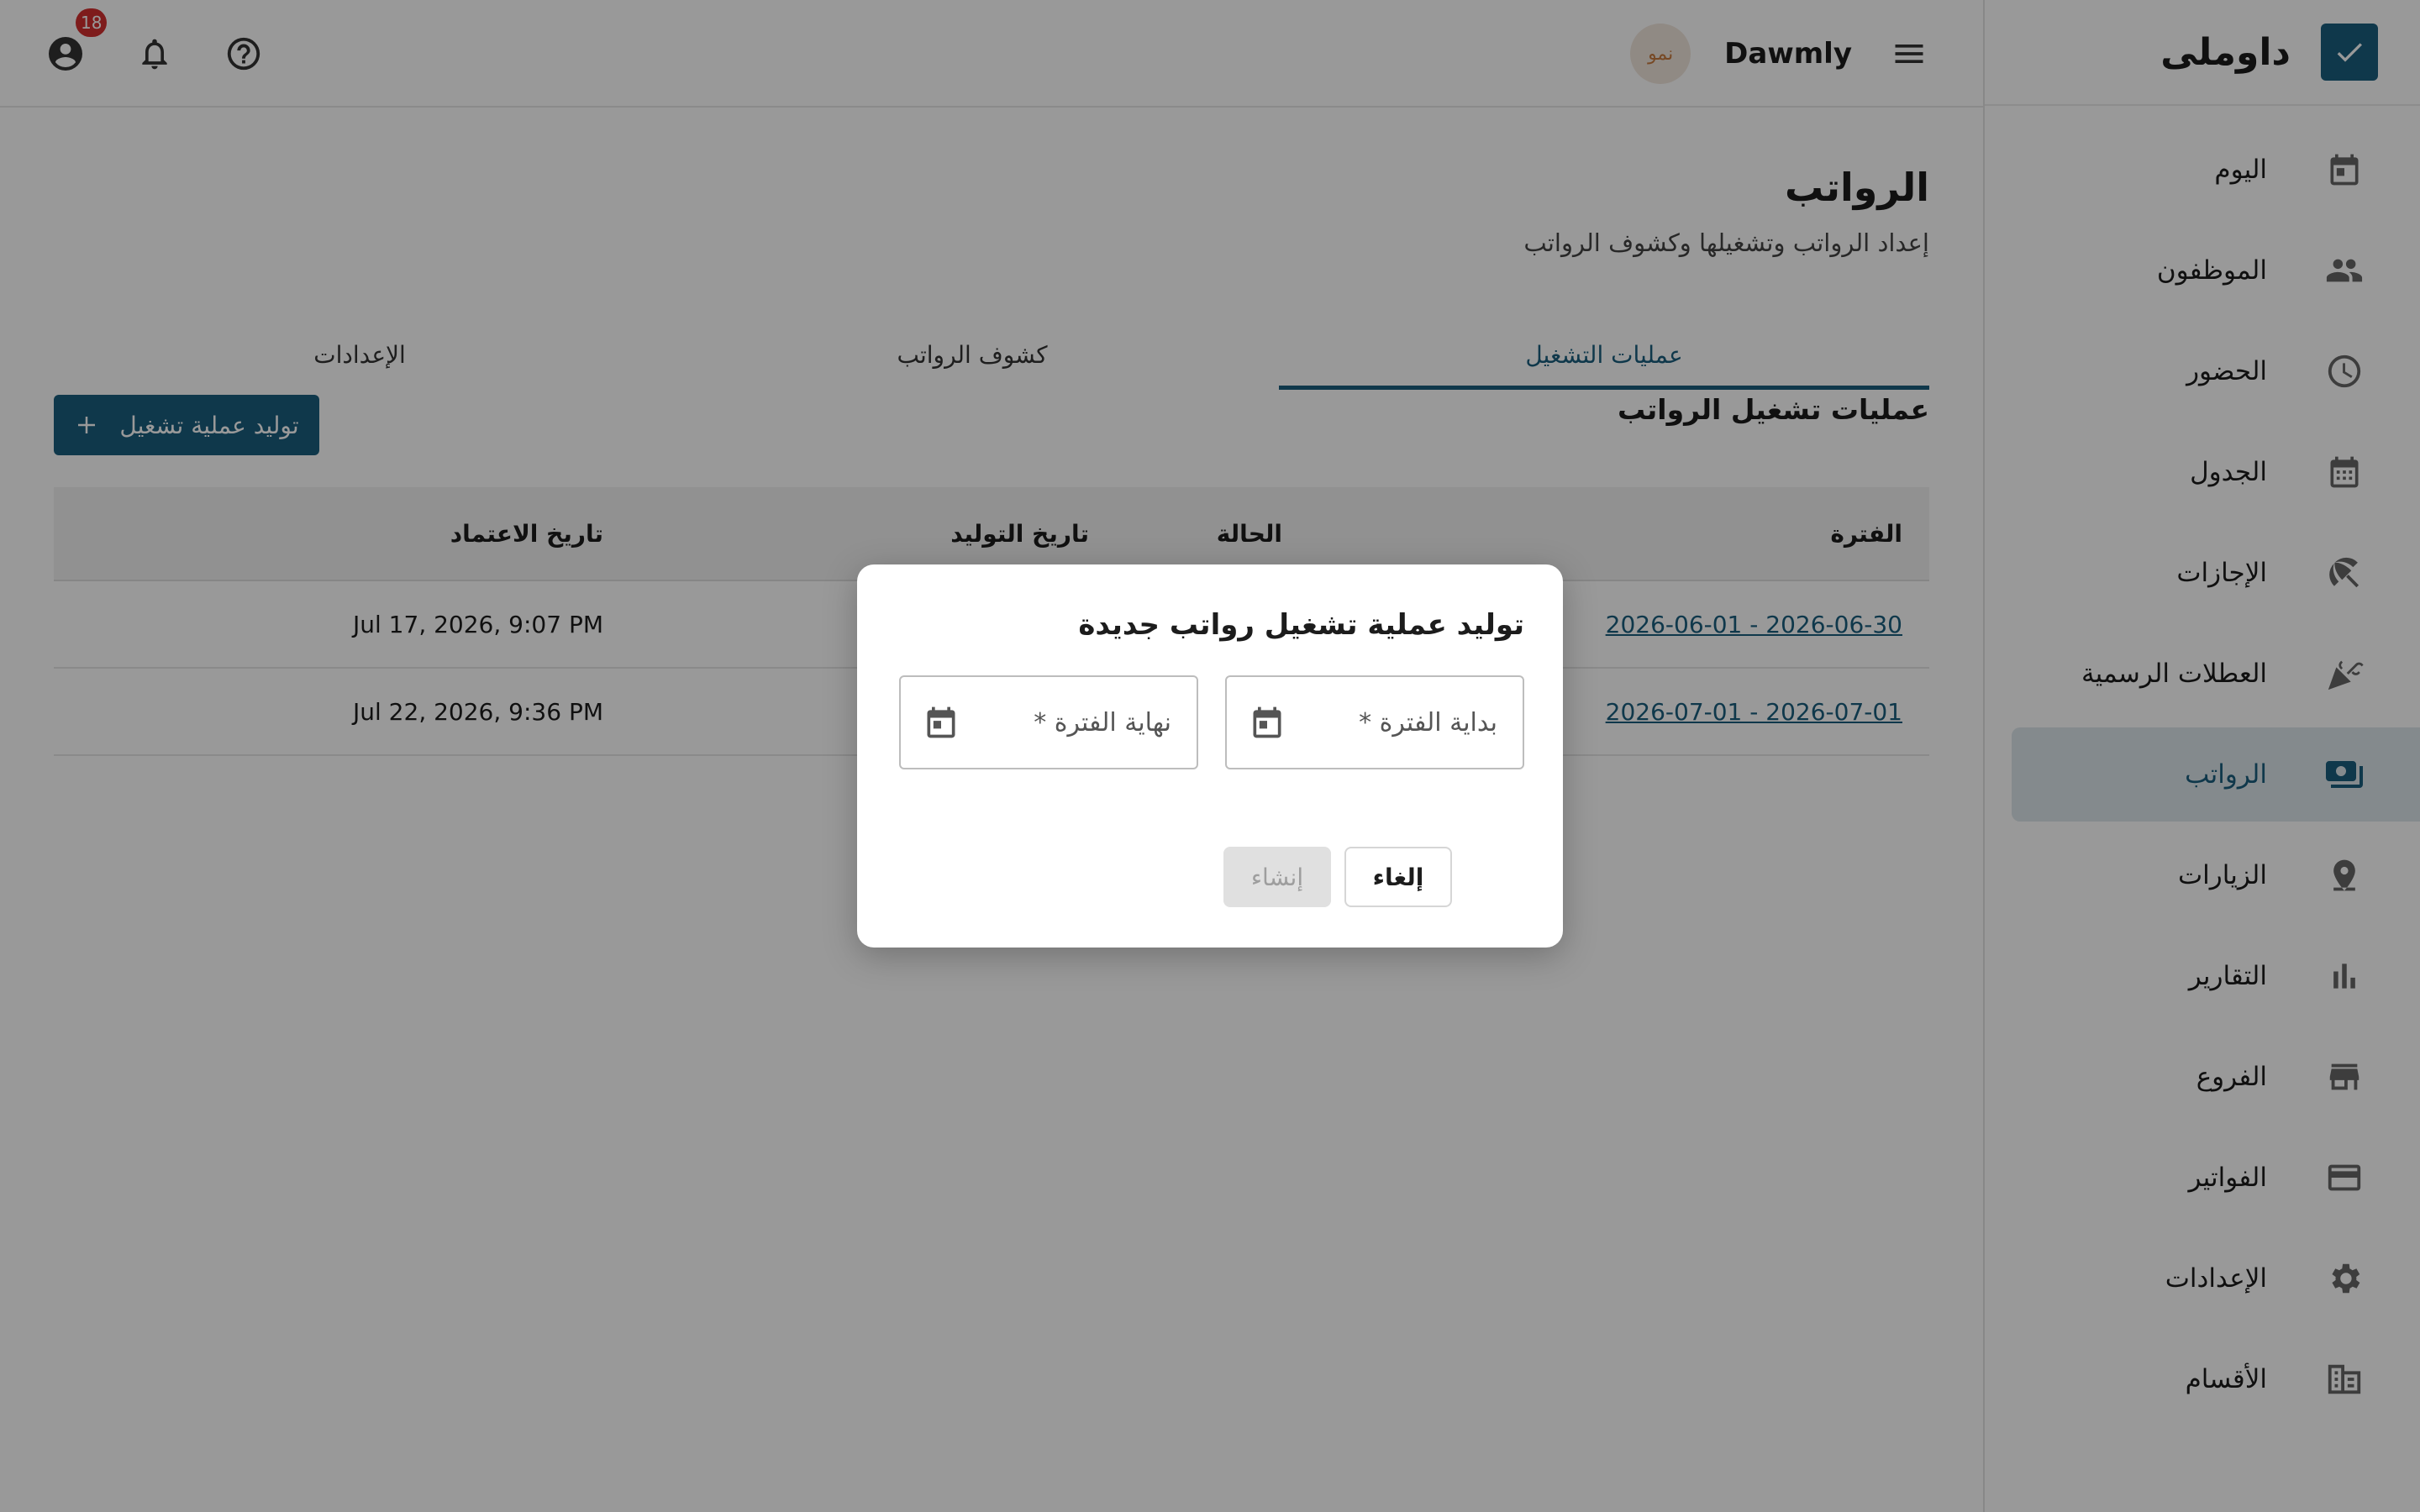 The width and height of the screenshot is (2420, 1512). I want to click on dialog-title: توليد عملية تشغيل رواتب جديدة, so click(1301, 625).